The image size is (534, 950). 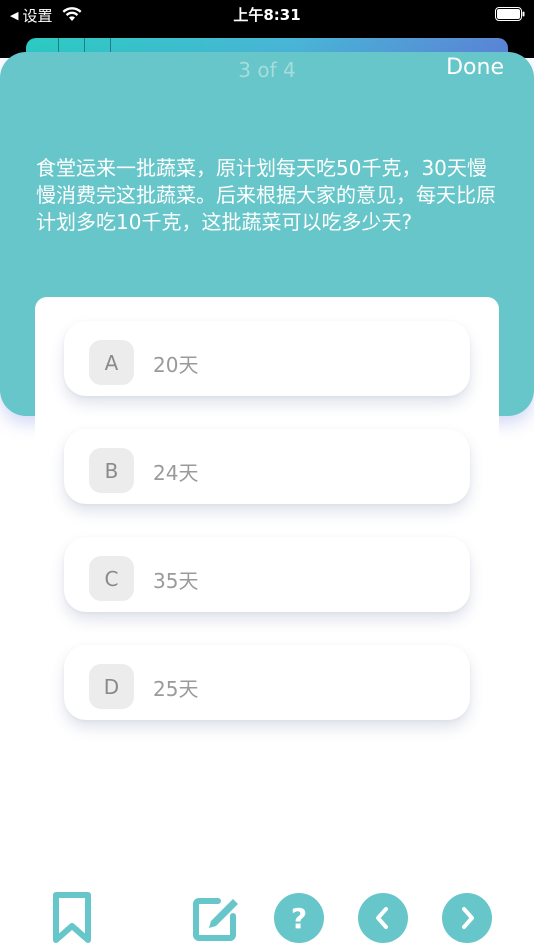 I want to click on status-bar: ◀ 设置 上午8:31, so click(x=267, y=14).